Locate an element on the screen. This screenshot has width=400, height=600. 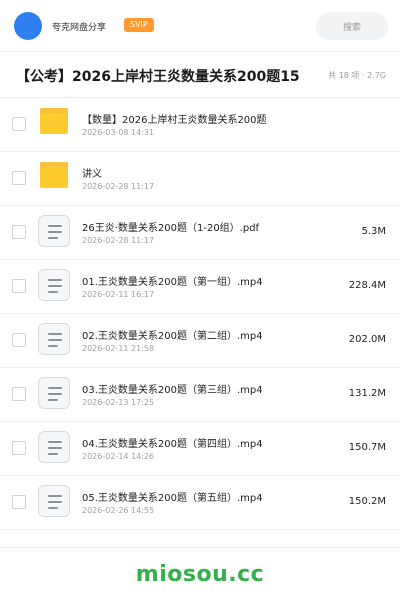
file-date: 2026-03-08 14:31 is located at coordinates (118, 132).